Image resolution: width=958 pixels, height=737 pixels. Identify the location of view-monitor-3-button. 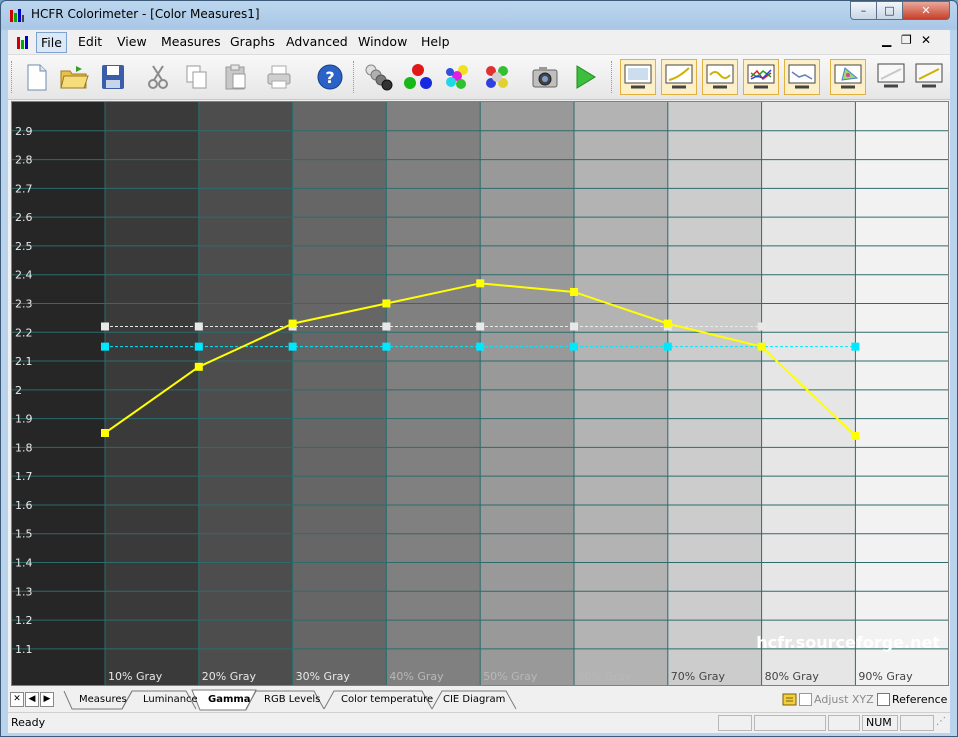
(930, 77).